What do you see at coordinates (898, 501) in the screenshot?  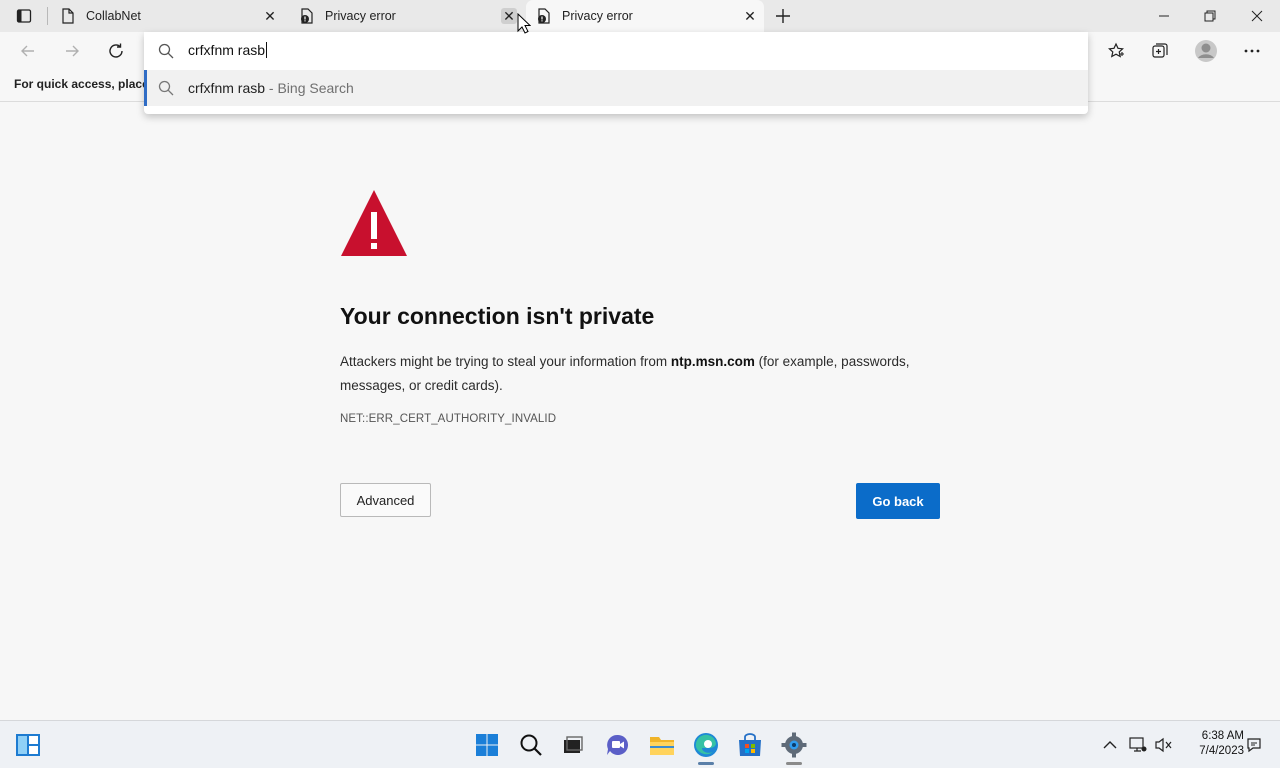 I see `go-back-button: Go back` at bounding box center [898, 501].